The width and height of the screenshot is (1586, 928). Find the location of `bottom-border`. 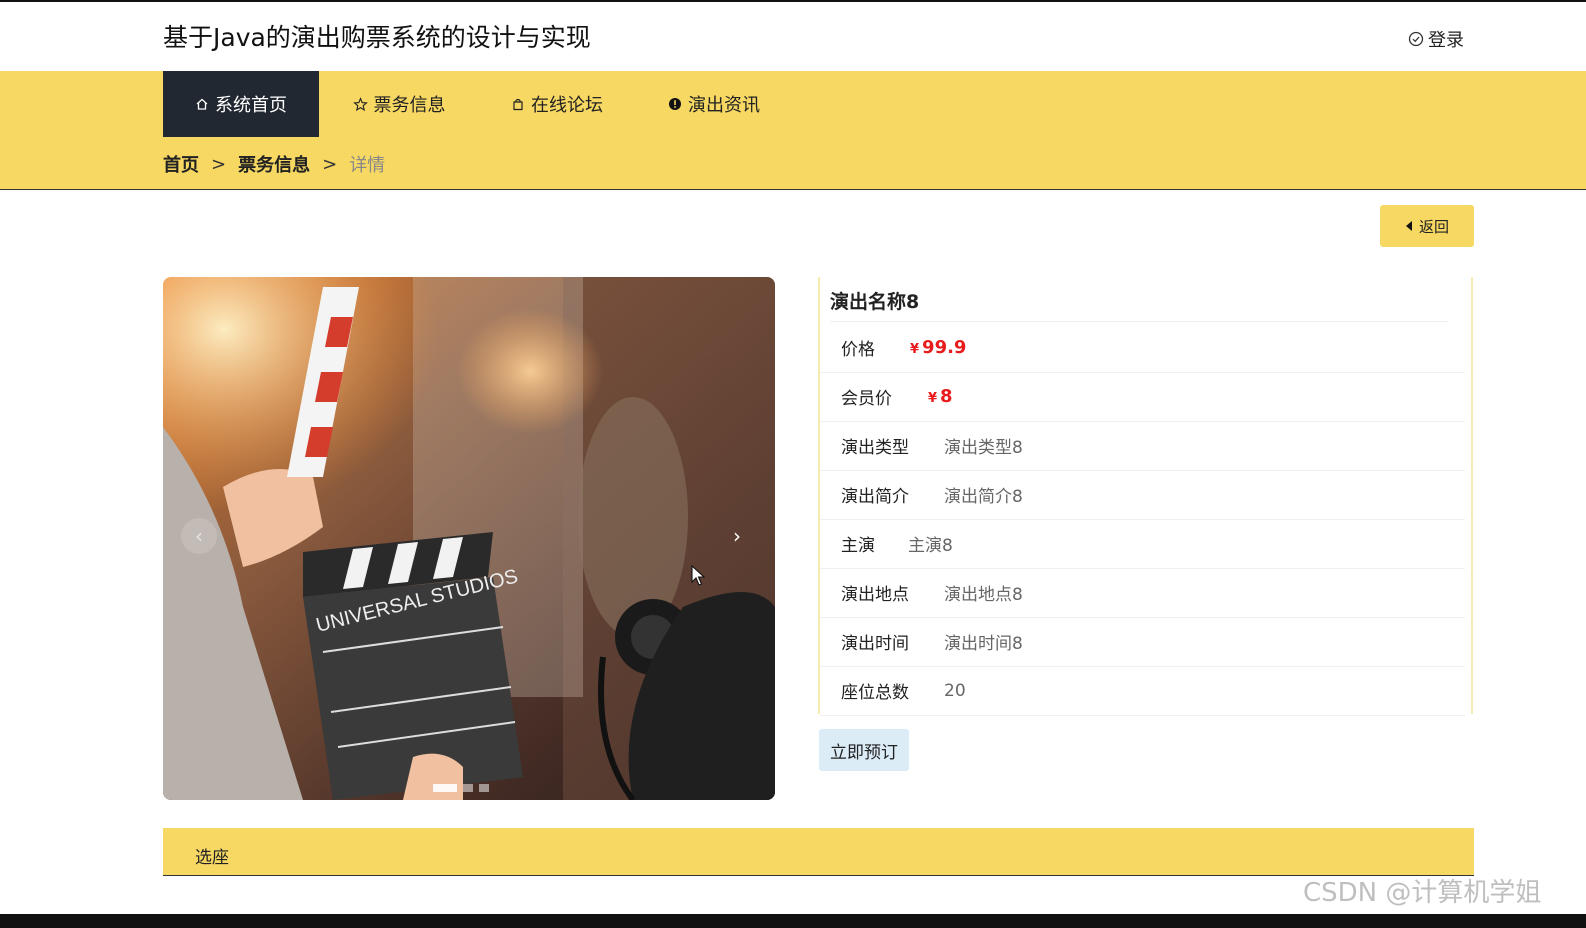

bottom-border is located at coordinates (793, 921).